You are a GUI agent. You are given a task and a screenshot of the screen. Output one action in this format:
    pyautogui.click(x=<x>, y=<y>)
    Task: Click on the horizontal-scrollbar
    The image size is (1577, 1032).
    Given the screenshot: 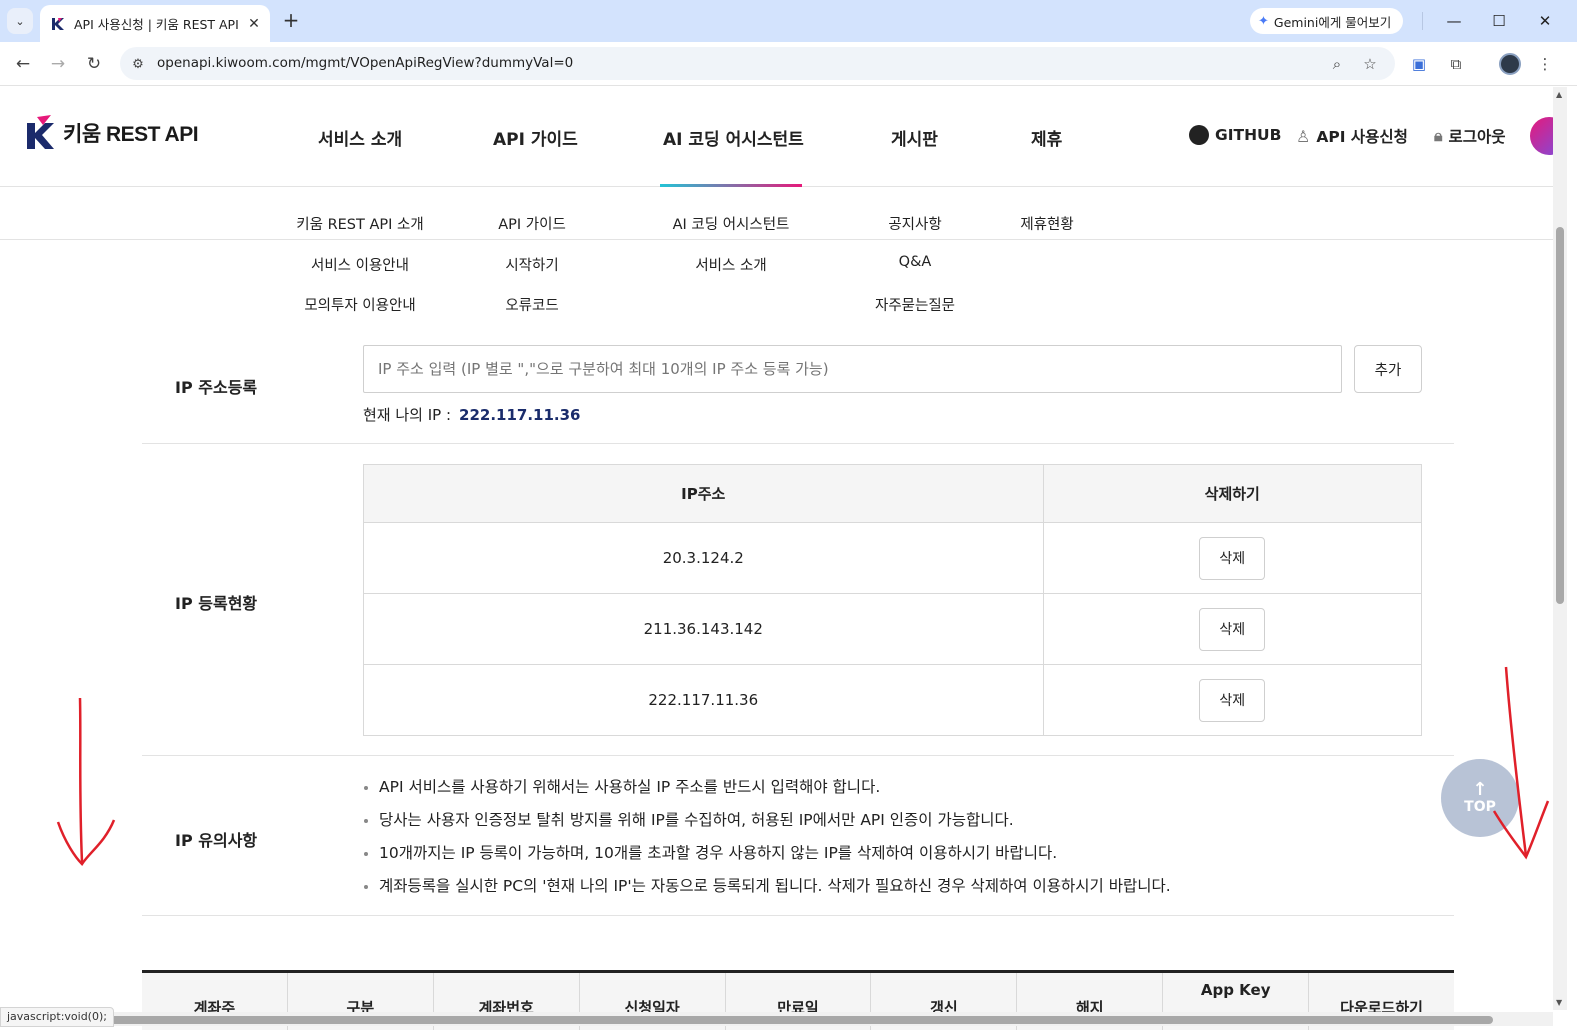 What is the action you would take?
    pyautogui.click(x=776, y=1019)
    